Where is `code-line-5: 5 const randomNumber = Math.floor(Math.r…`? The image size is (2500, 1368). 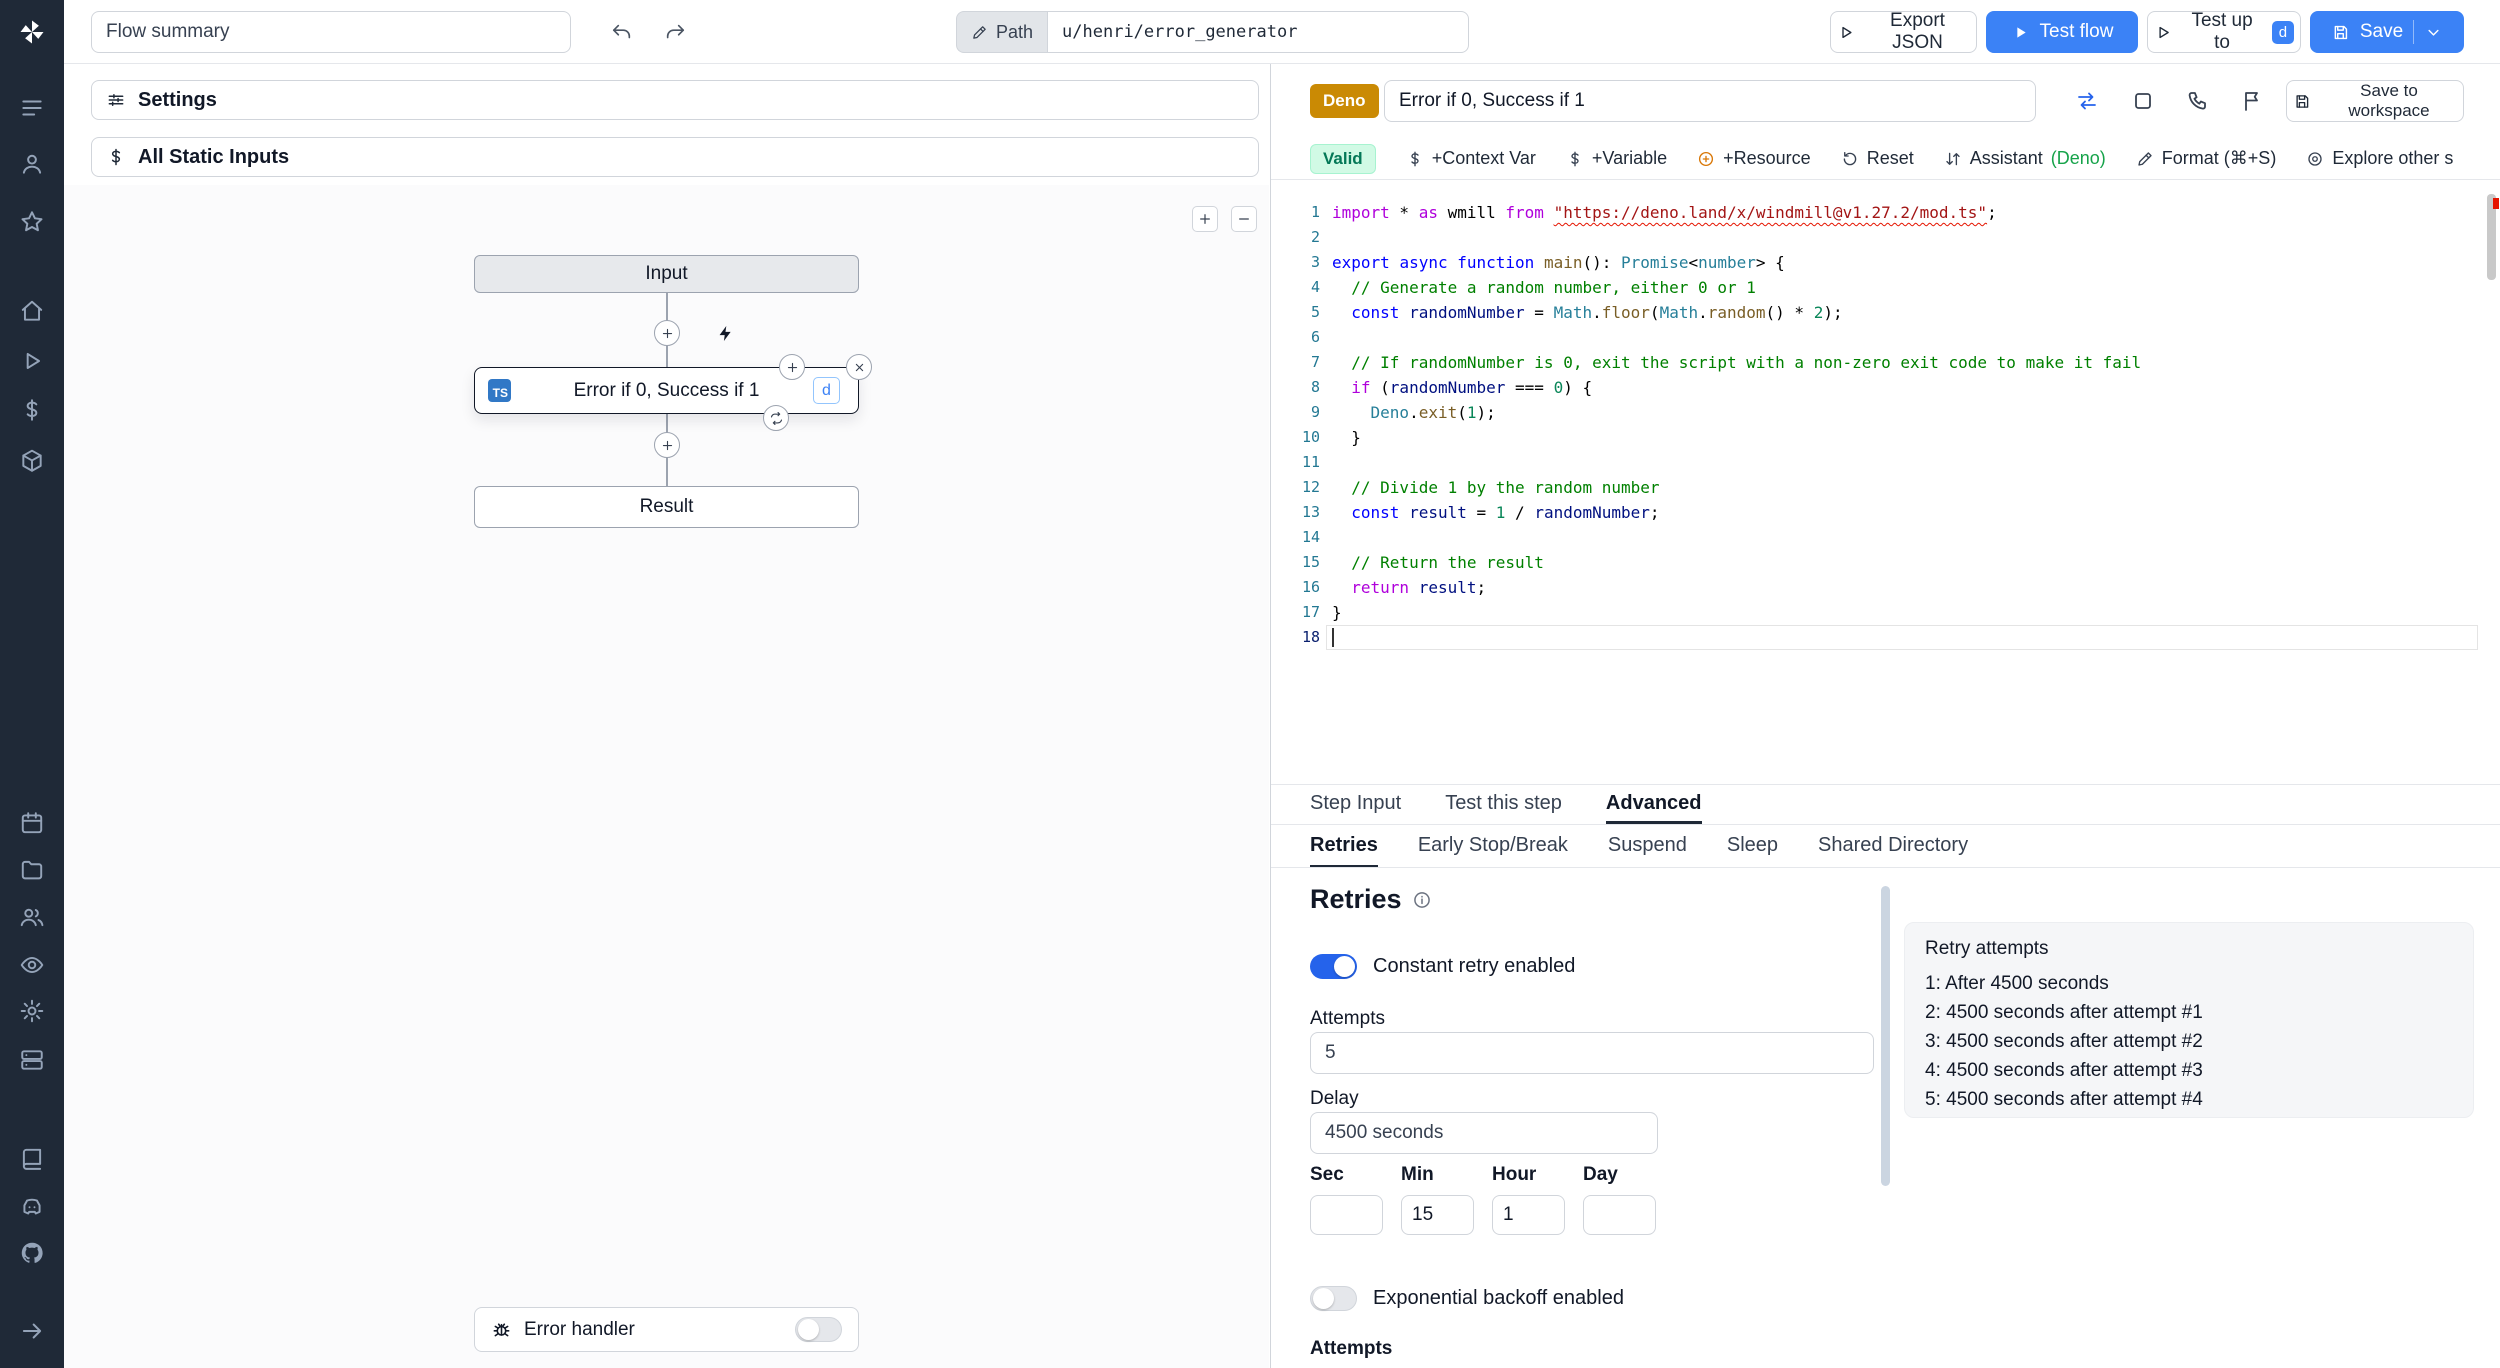
code-line-5: 5 const randomNumber = Math.floor(Math.r… is located at coordinates (1885, 312).